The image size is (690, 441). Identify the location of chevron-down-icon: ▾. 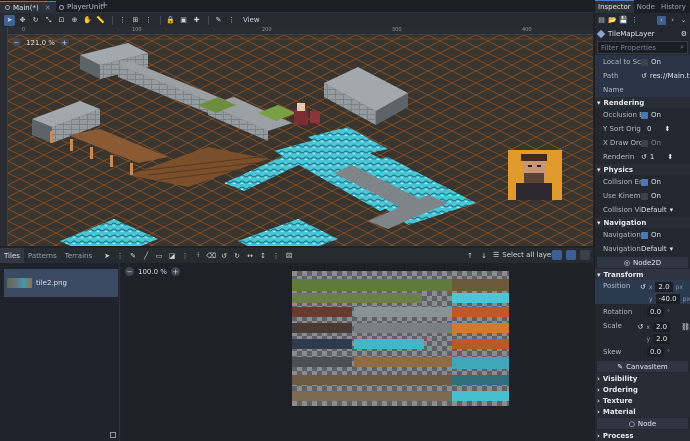
(672, 210).